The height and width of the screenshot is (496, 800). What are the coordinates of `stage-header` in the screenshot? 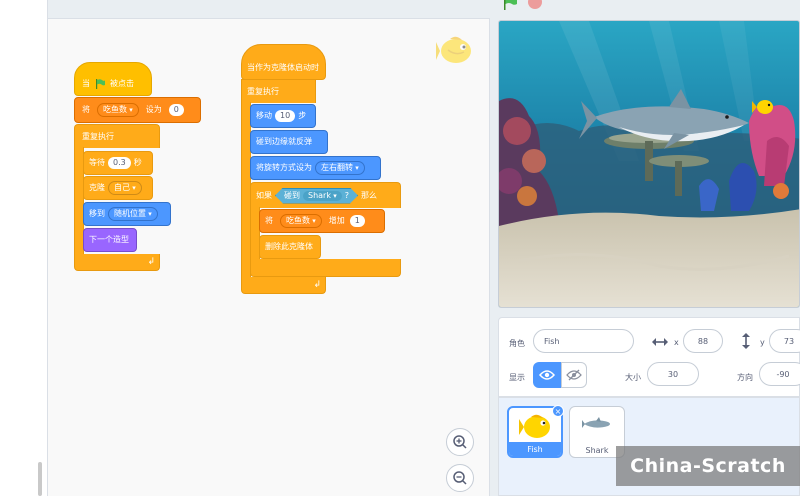 It's located at (645, 9).